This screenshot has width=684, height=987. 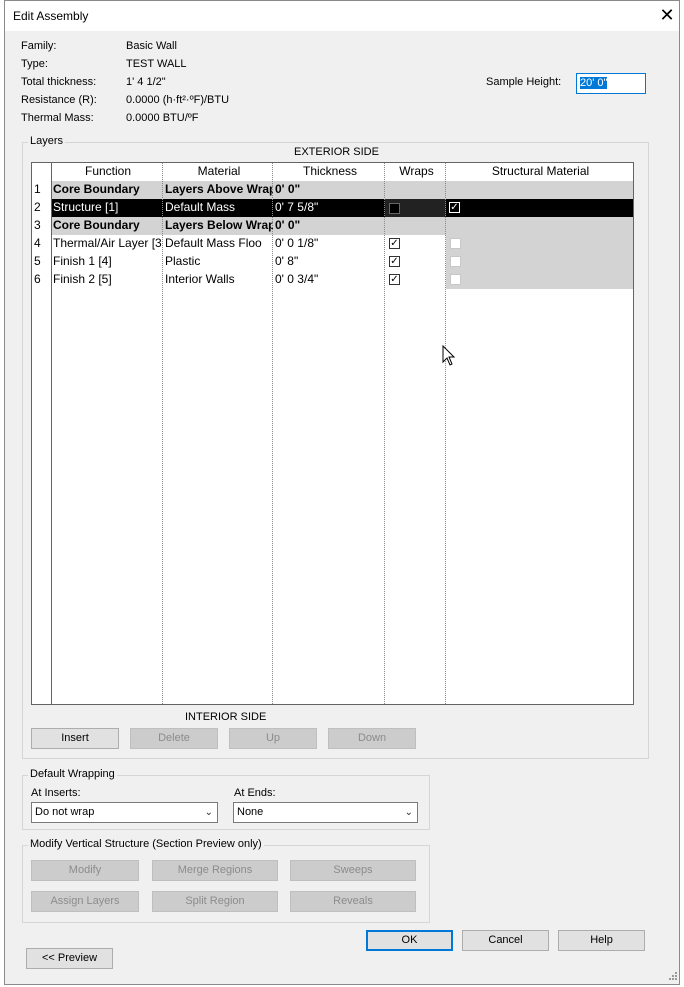 What do you see at coordinates (65, 812) in the screenshot?
I see `at-inserts-value: Do not wrap` at bounding box center [65, 812].